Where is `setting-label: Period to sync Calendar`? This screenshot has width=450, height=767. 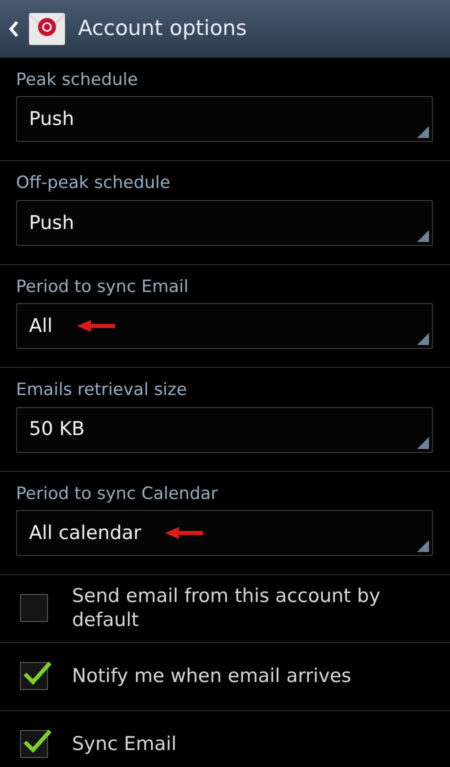 setting-label: Period to sync Calendar is located at coordinates (117, 494).